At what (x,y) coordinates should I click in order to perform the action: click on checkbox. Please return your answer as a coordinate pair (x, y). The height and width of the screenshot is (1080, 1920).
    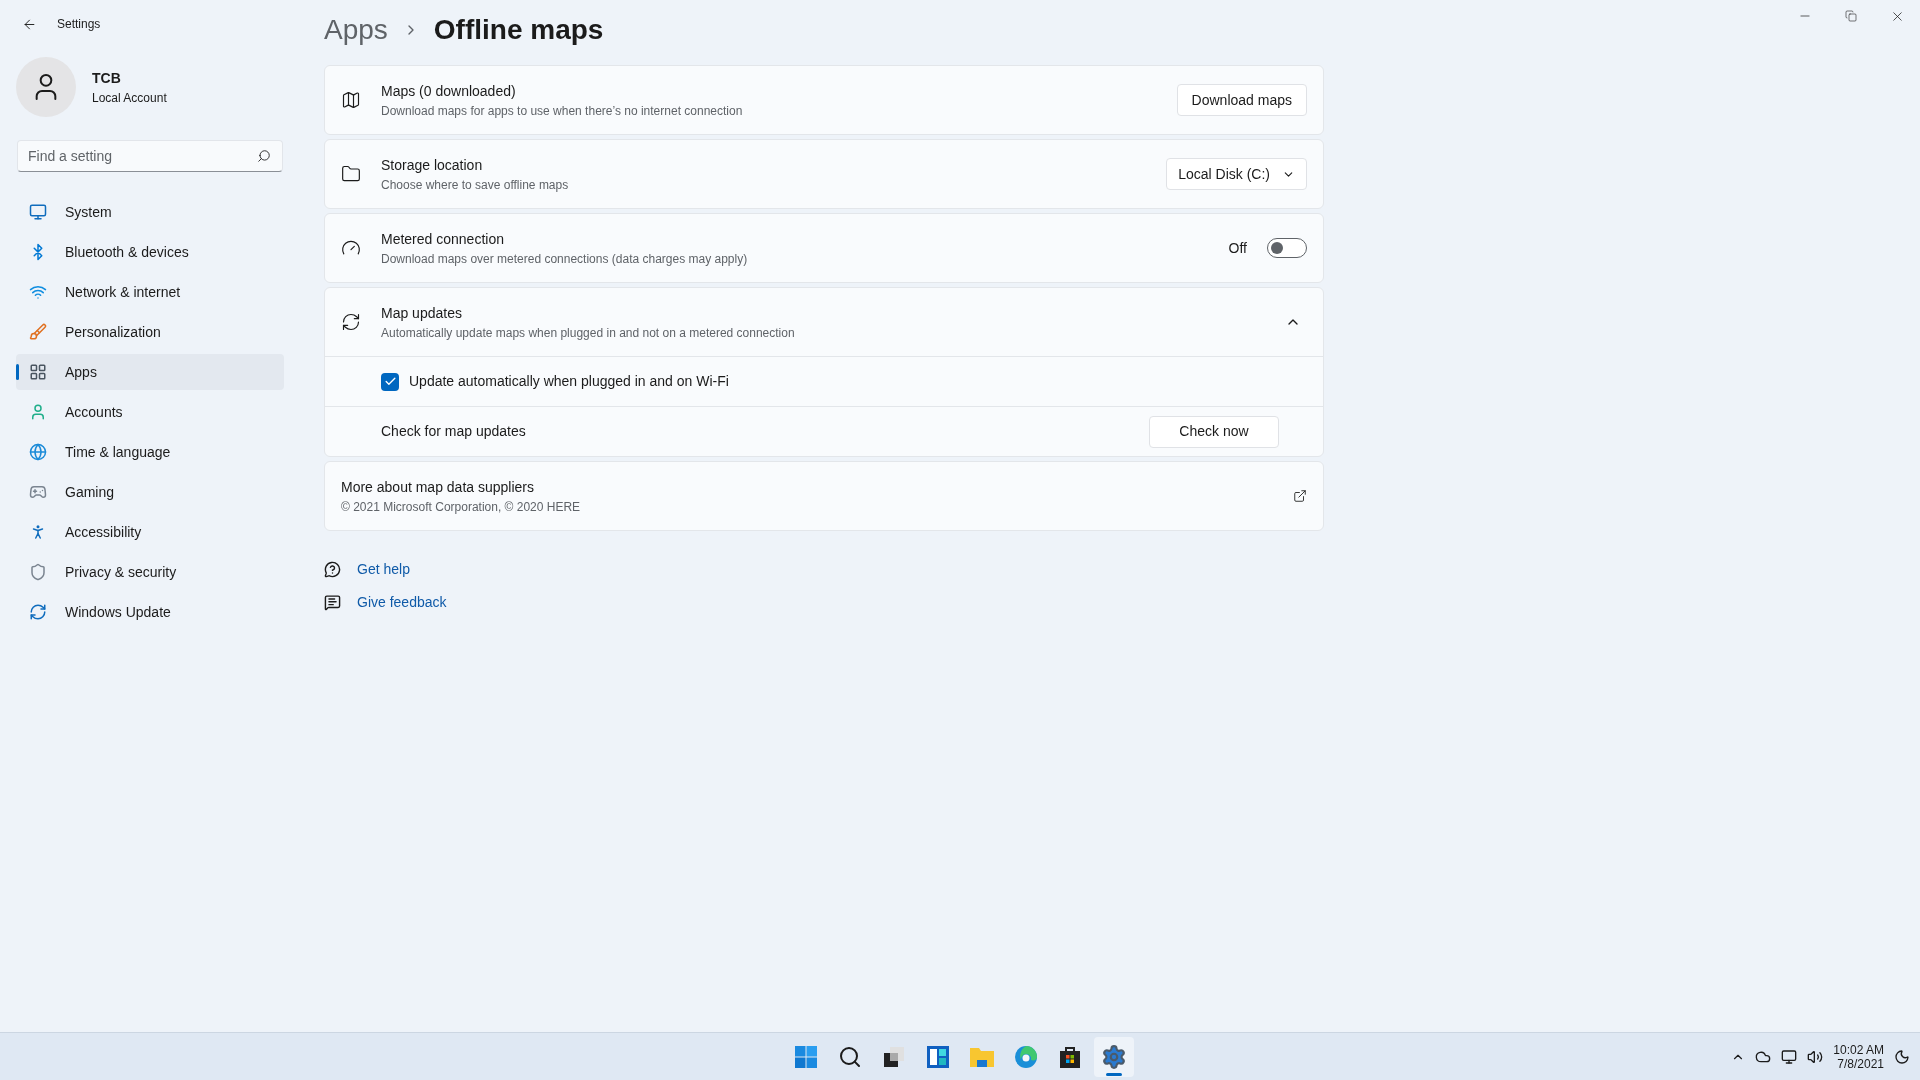
    Looking at the image, I should click on (390, 381).